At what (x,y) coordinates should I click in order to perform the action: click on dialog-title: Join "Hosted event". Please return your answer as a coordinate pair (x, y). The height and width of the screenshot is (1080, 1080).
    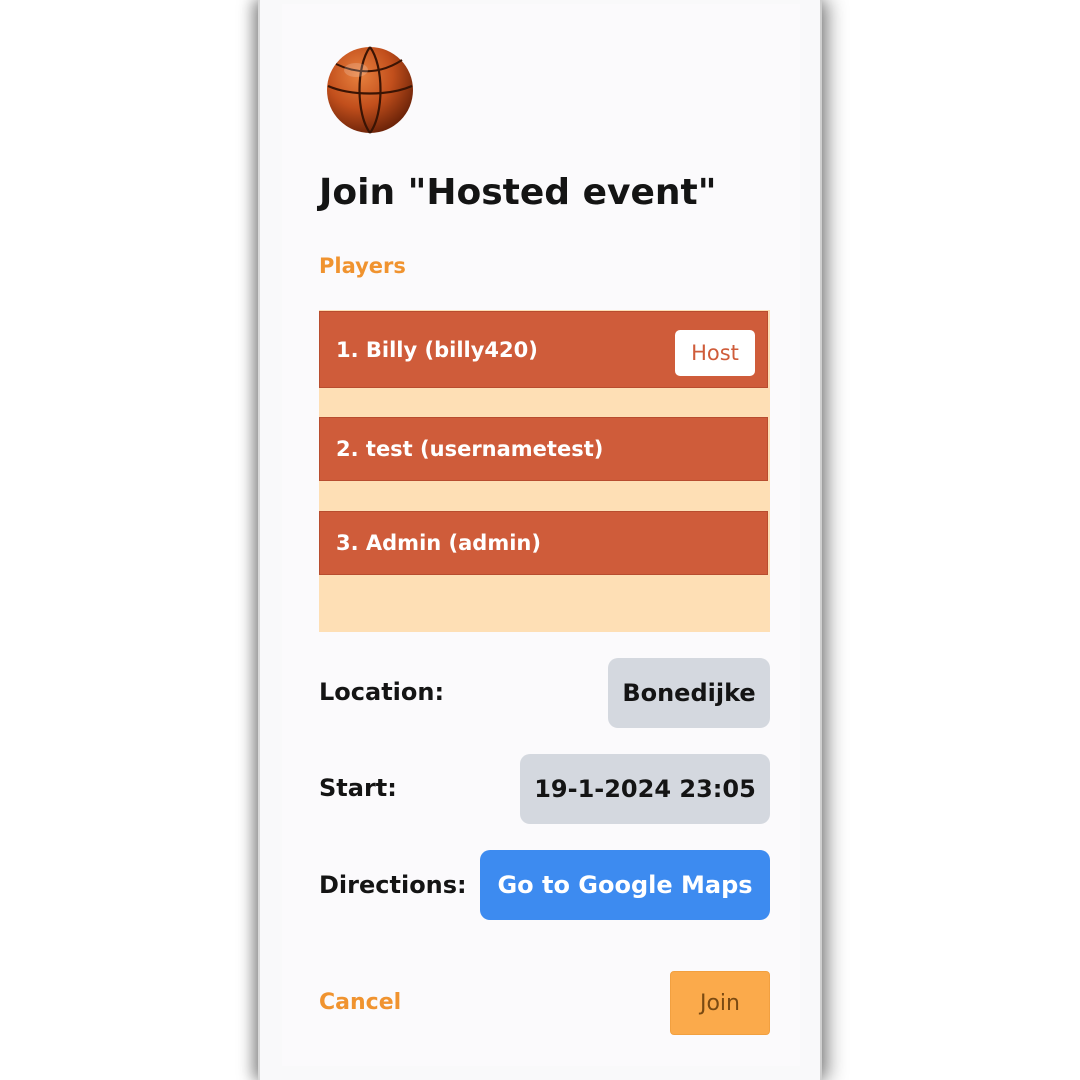
    Looking at the image, I should click on (518, 192).